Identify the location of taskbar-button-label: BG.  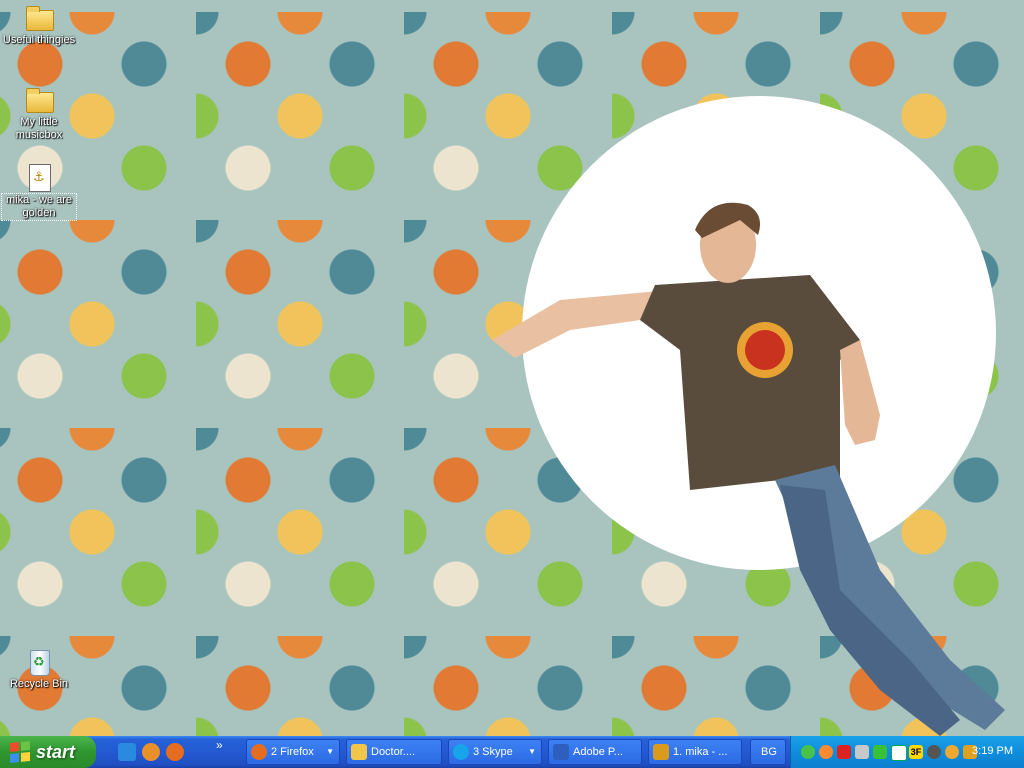
(769, 752).